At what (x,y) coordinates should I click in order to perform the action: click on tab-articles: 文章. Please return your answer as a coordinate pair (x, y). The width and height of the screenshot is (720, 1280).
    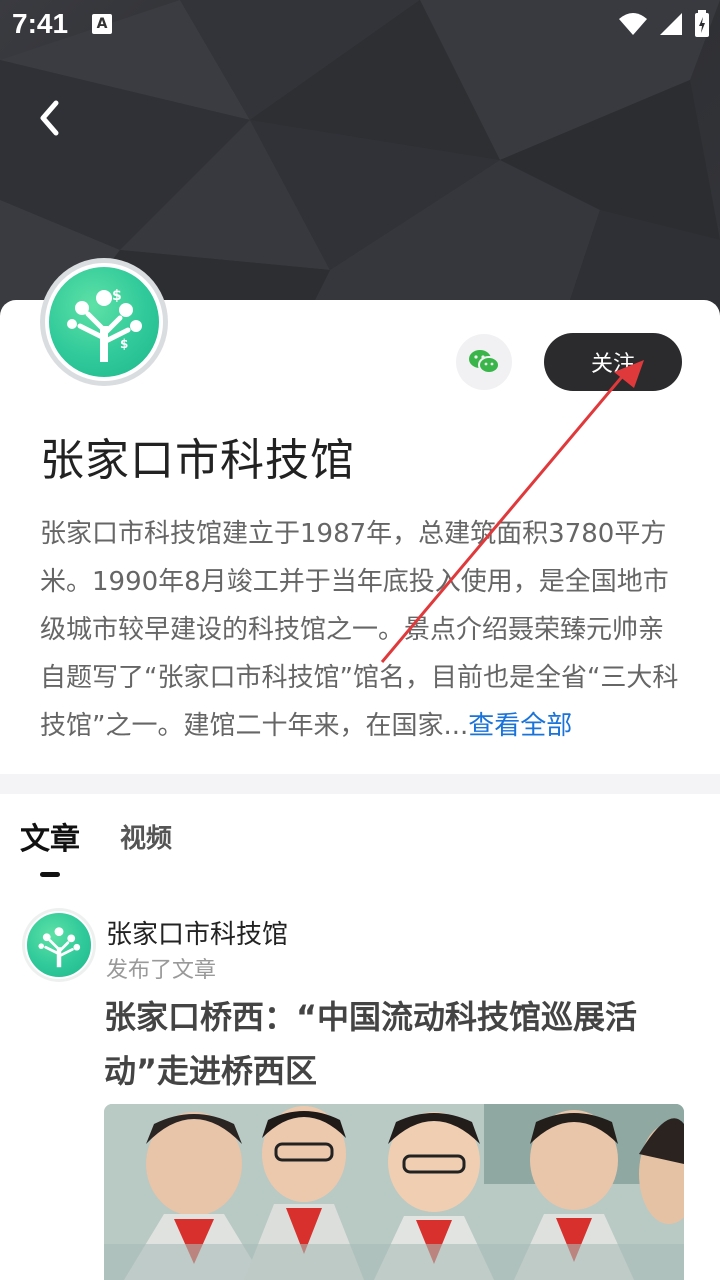
    Looking at the image, I should click on (50, 836).